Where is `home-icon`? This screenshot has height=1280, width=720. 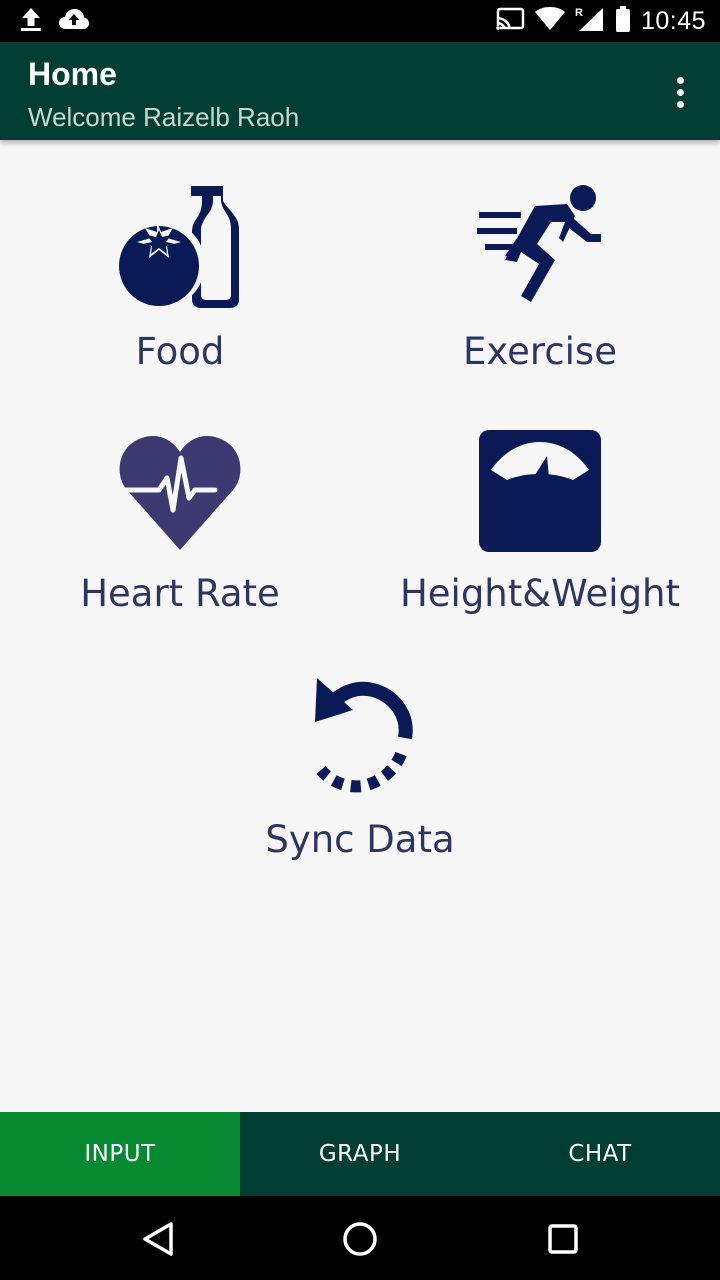 home-icon is located at coordinates (360, 1239).